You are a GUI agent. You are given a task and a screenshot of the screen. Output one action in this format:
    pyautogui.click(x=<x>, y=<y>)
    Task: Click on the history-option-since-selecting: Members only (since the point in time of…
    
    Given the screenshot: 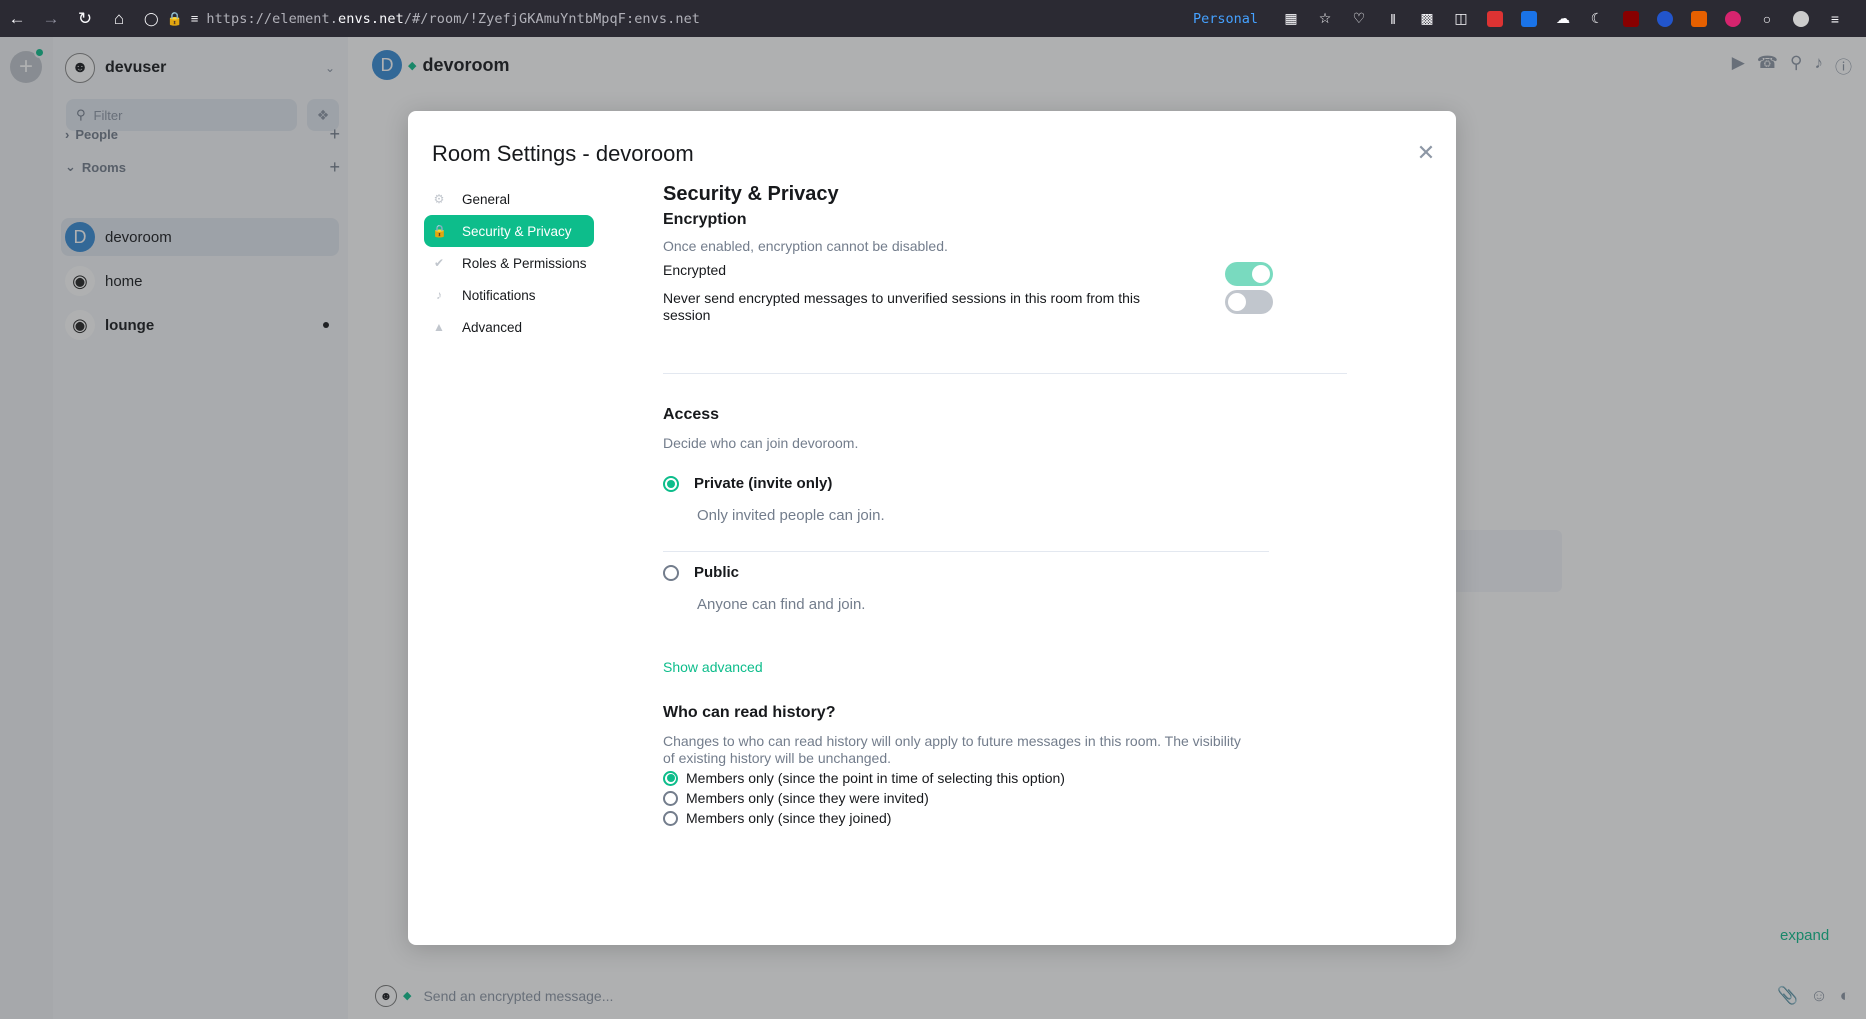 What is the action you would take?
    pyautogui.click(x=864, y=778)
    